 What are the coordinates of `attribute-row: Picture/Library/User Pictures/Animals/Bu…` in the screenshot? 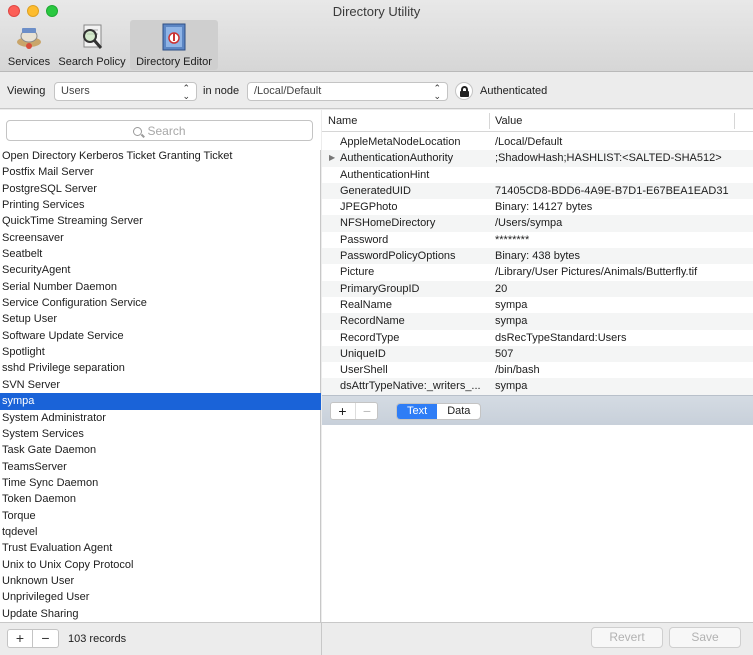 It's located at (537, 272).